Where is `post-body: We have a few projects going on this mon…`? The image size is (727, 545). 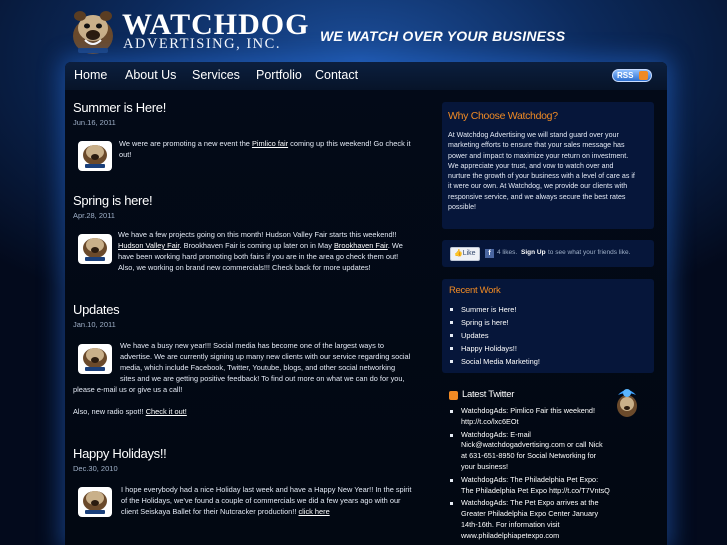
post-body: We have a few projects going on this mon… is located at coordinates (273, 251).